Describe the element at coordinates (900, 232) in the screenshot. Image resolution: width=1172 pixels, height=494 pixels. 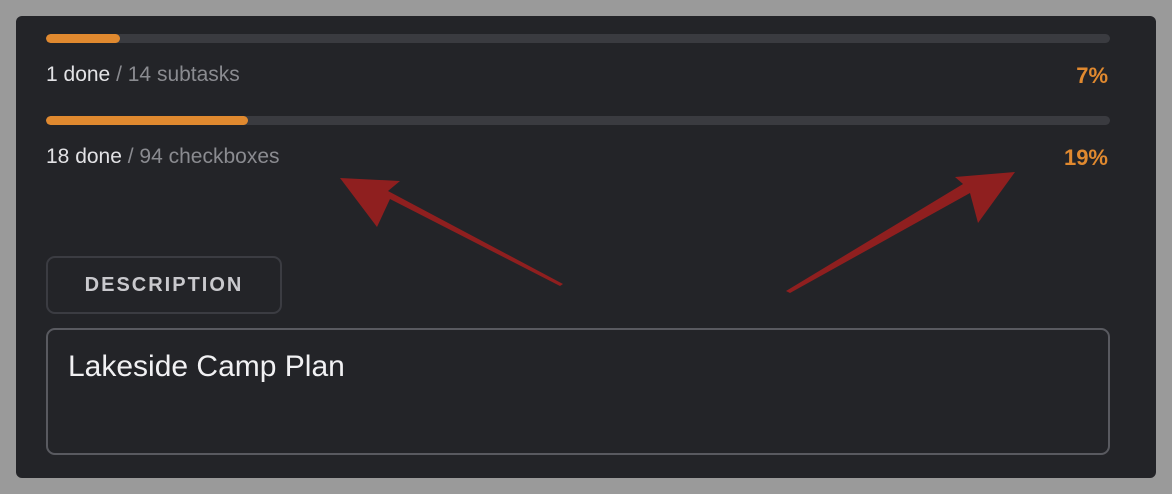
I see `arrow-right-annotation` at that location.